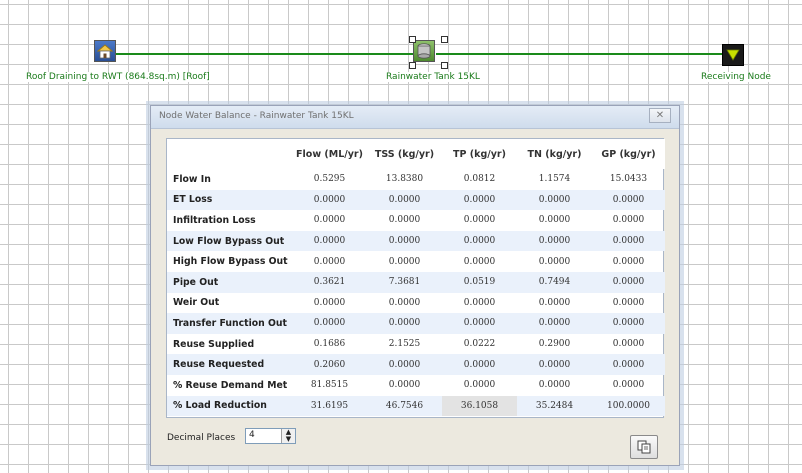 This screenshot has width=802, height=473. I want to click on column-header: TSS (kg/yr), so click(404, 154).